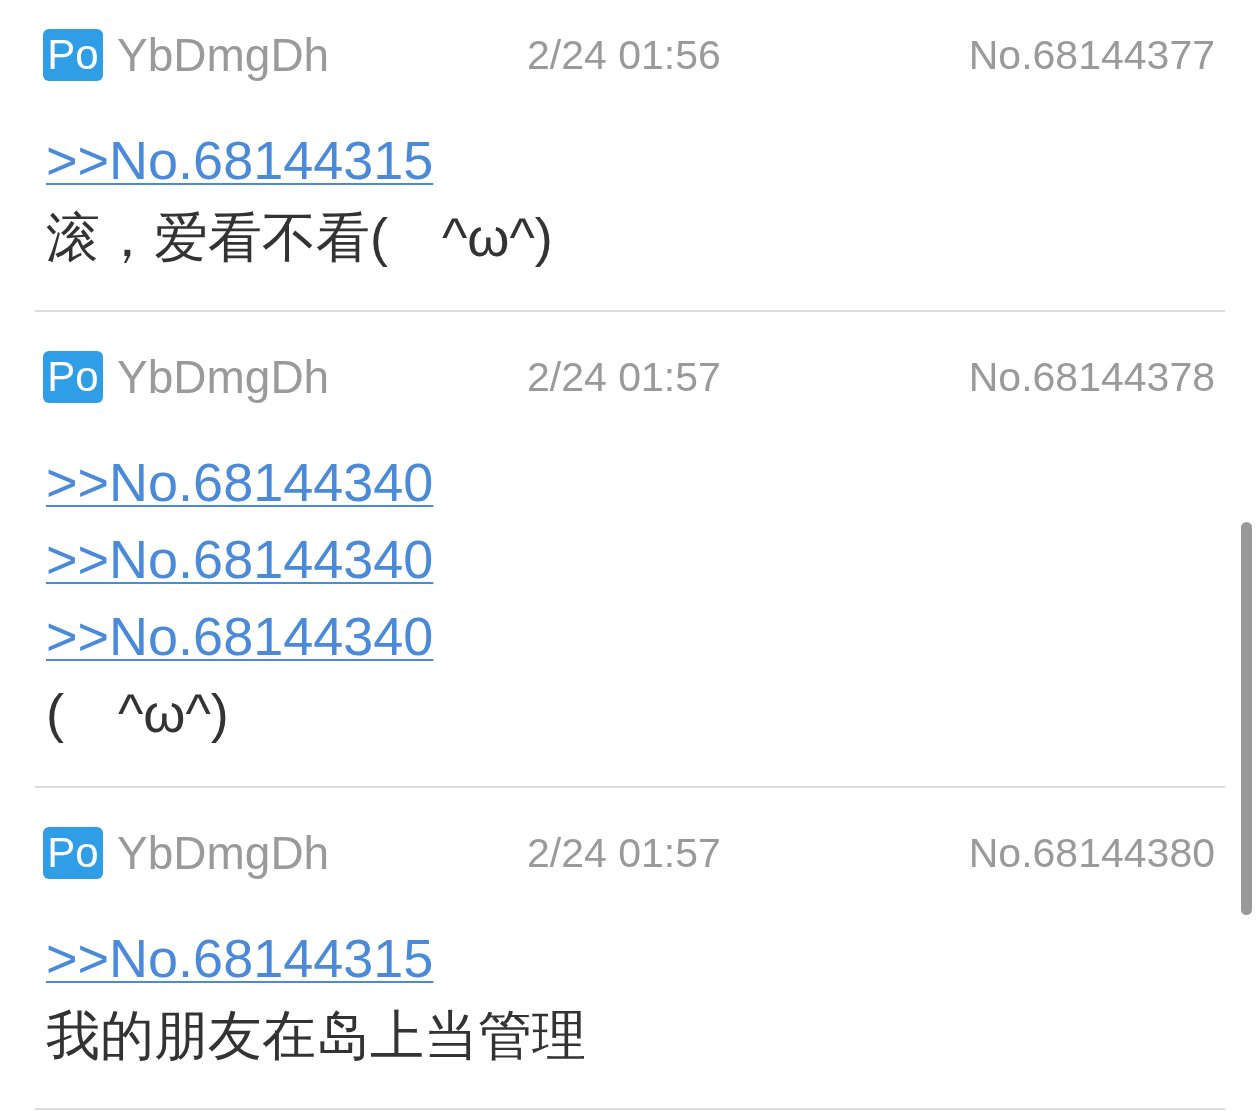 The height and width of the screenshot is (1112, 1260). What do you see at coordinates (316, 1035) in the screenshot?
I see `post-text: 我的朋友在岛上当管理` at bounding box center [316, 1035].